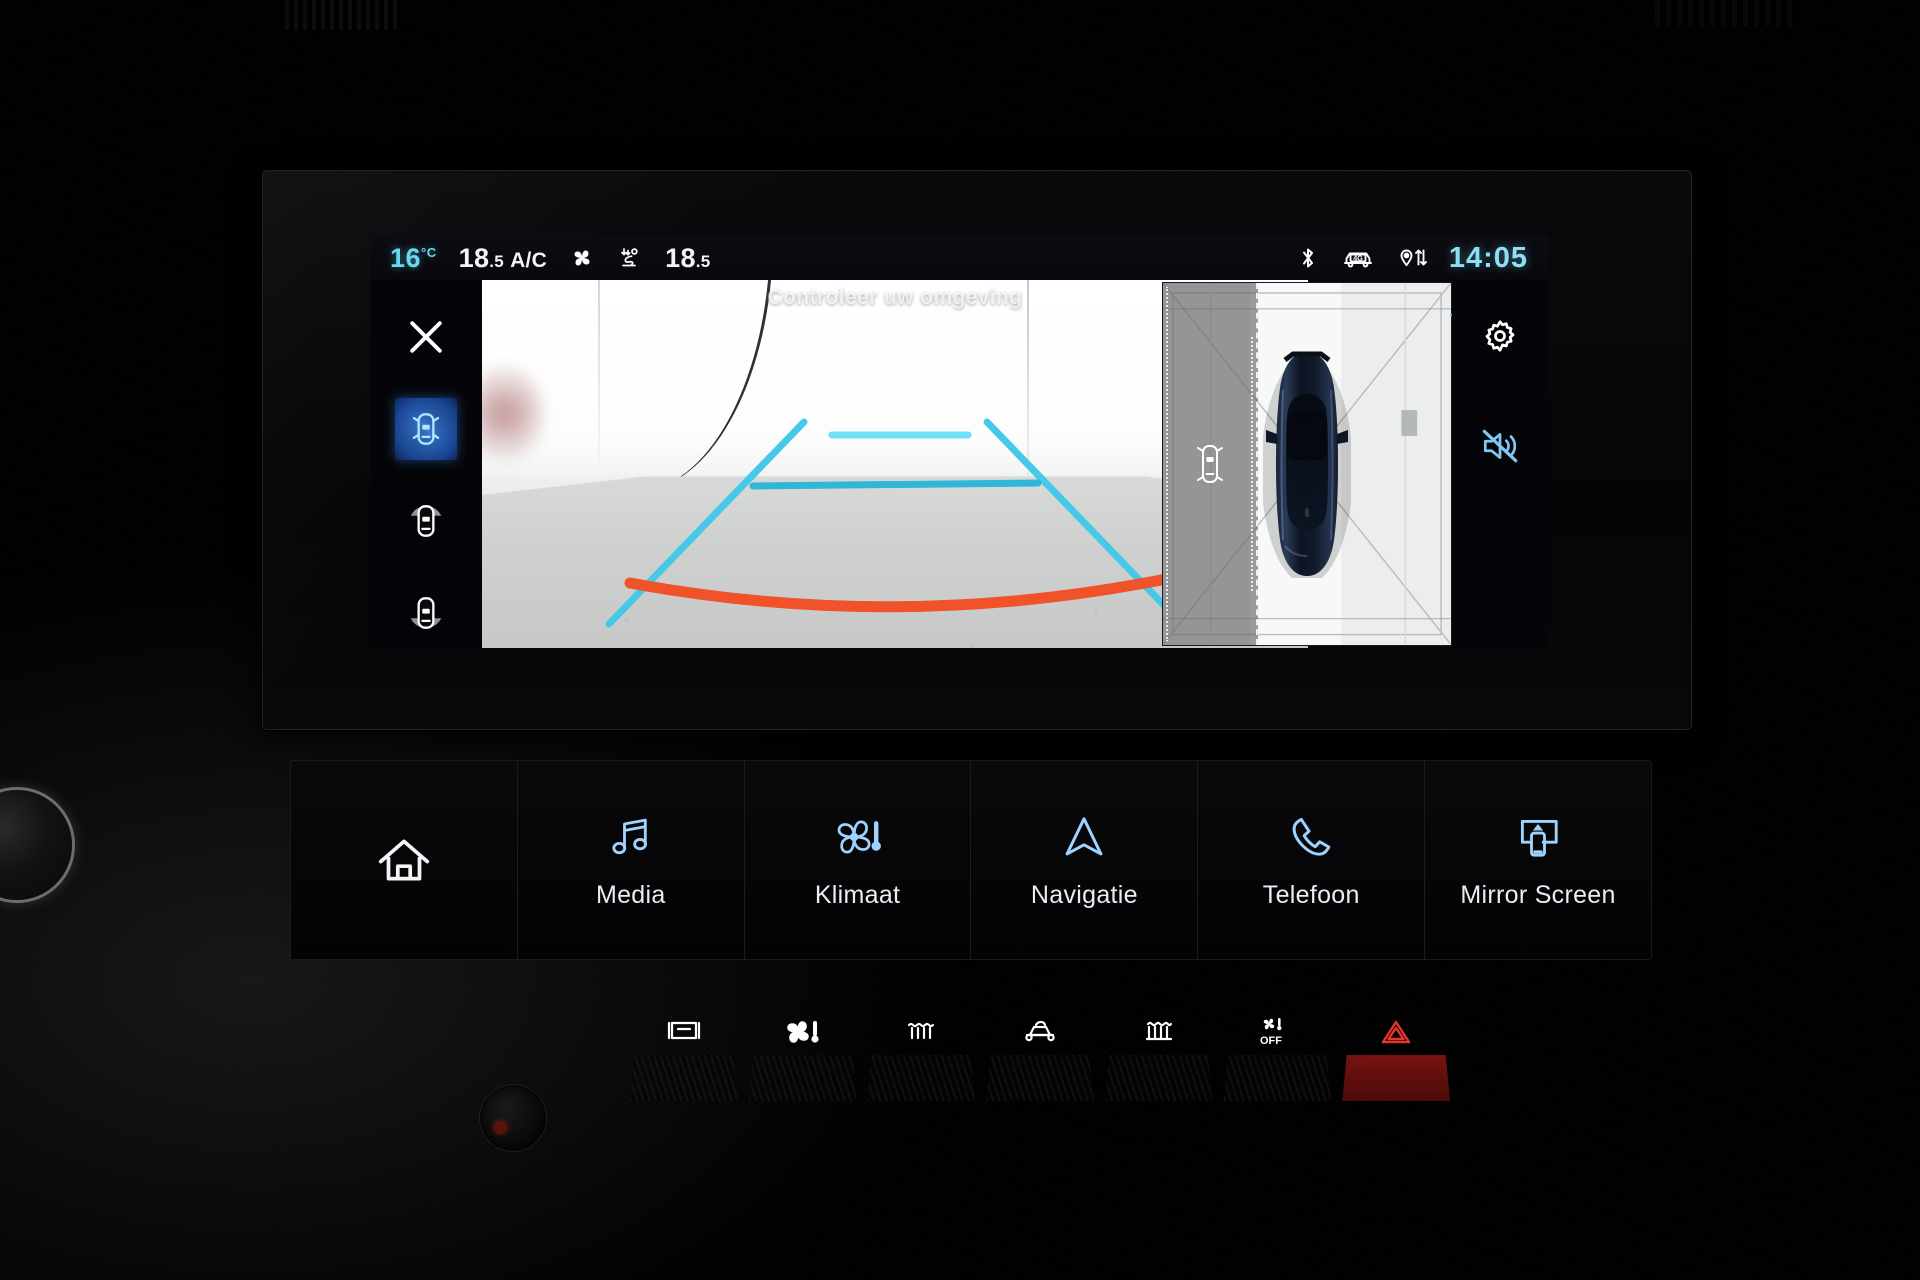 This screenshot has width=1920, height=1280. I want to click on status-bar: 16°C 18.5 A/C 18.5 4G 14:05, so click(959, 258).